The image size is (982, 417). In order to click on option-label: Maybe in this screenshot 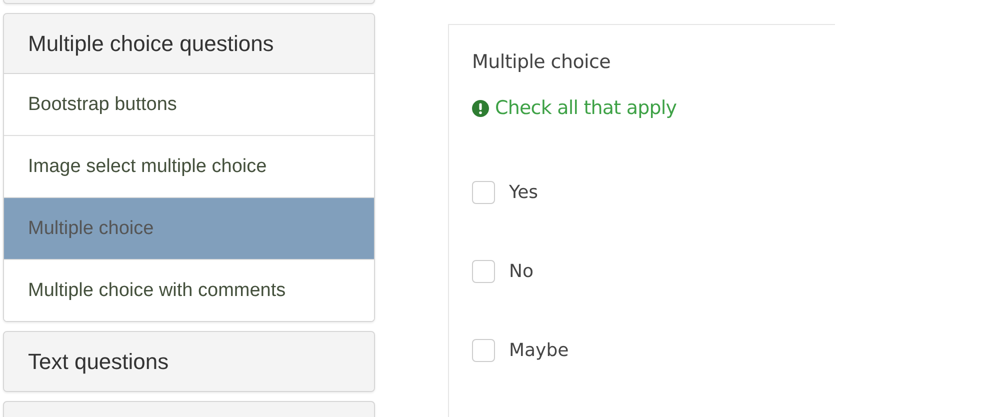, I will do `click(539, 350)`.